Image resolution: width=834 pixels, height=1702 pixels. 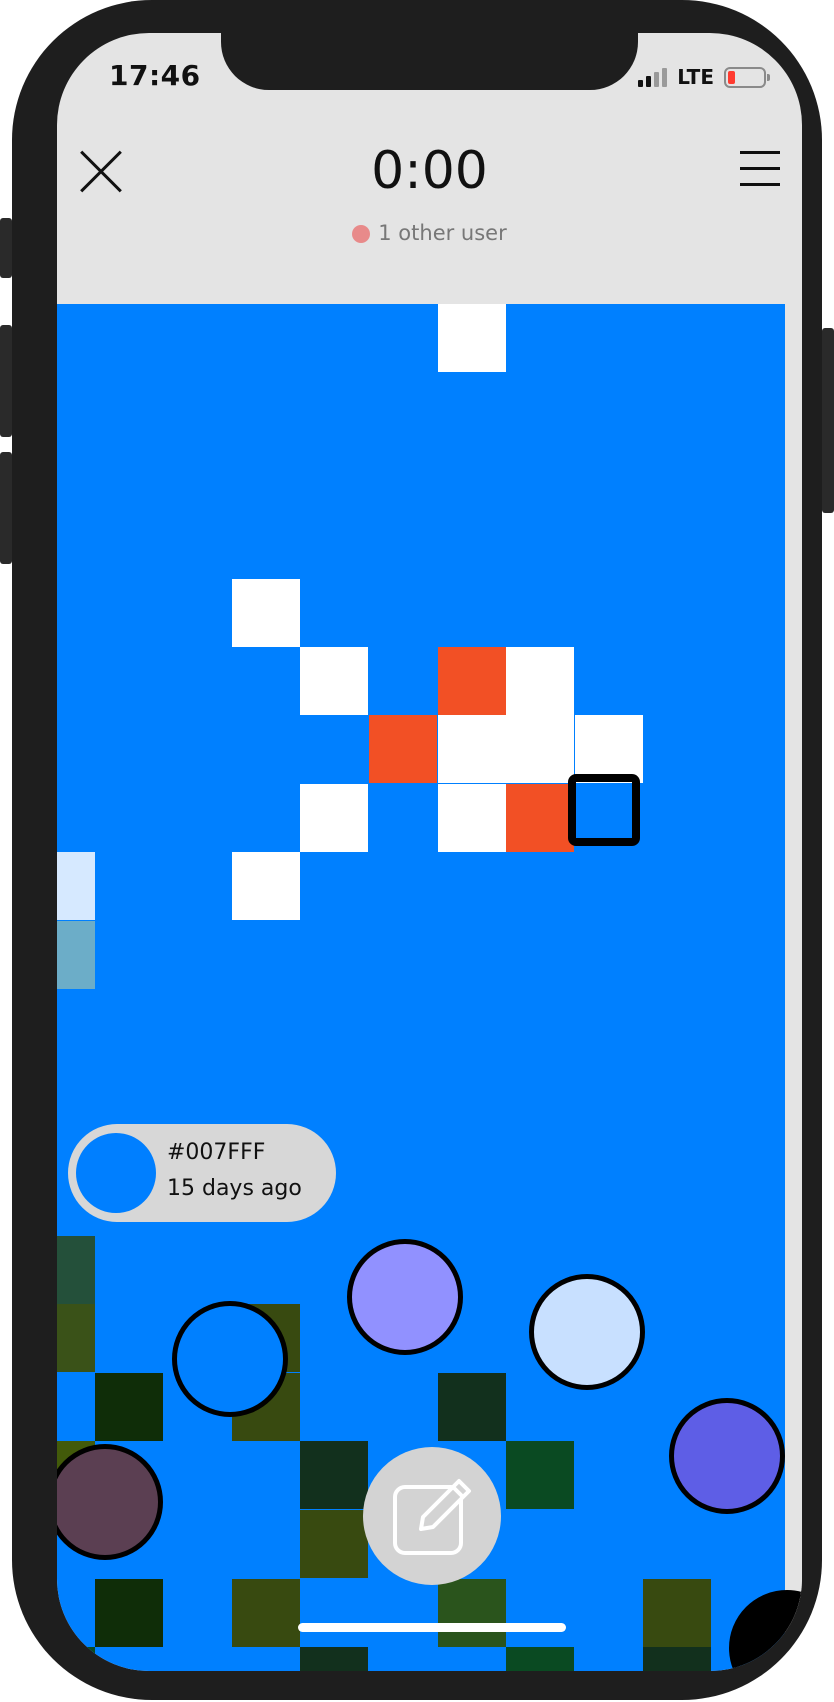 What do you see at coordinates (747, 77) in the screenshot?
I see `battery-icon` at bounding box center [747, 77].